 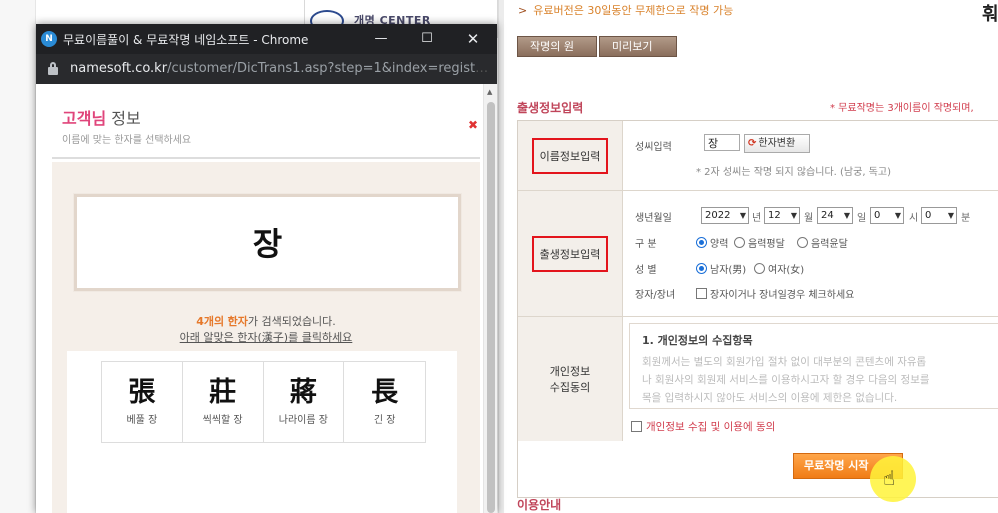 I want to click on hanja-count-word: 한자, so click(x=237, y=321).